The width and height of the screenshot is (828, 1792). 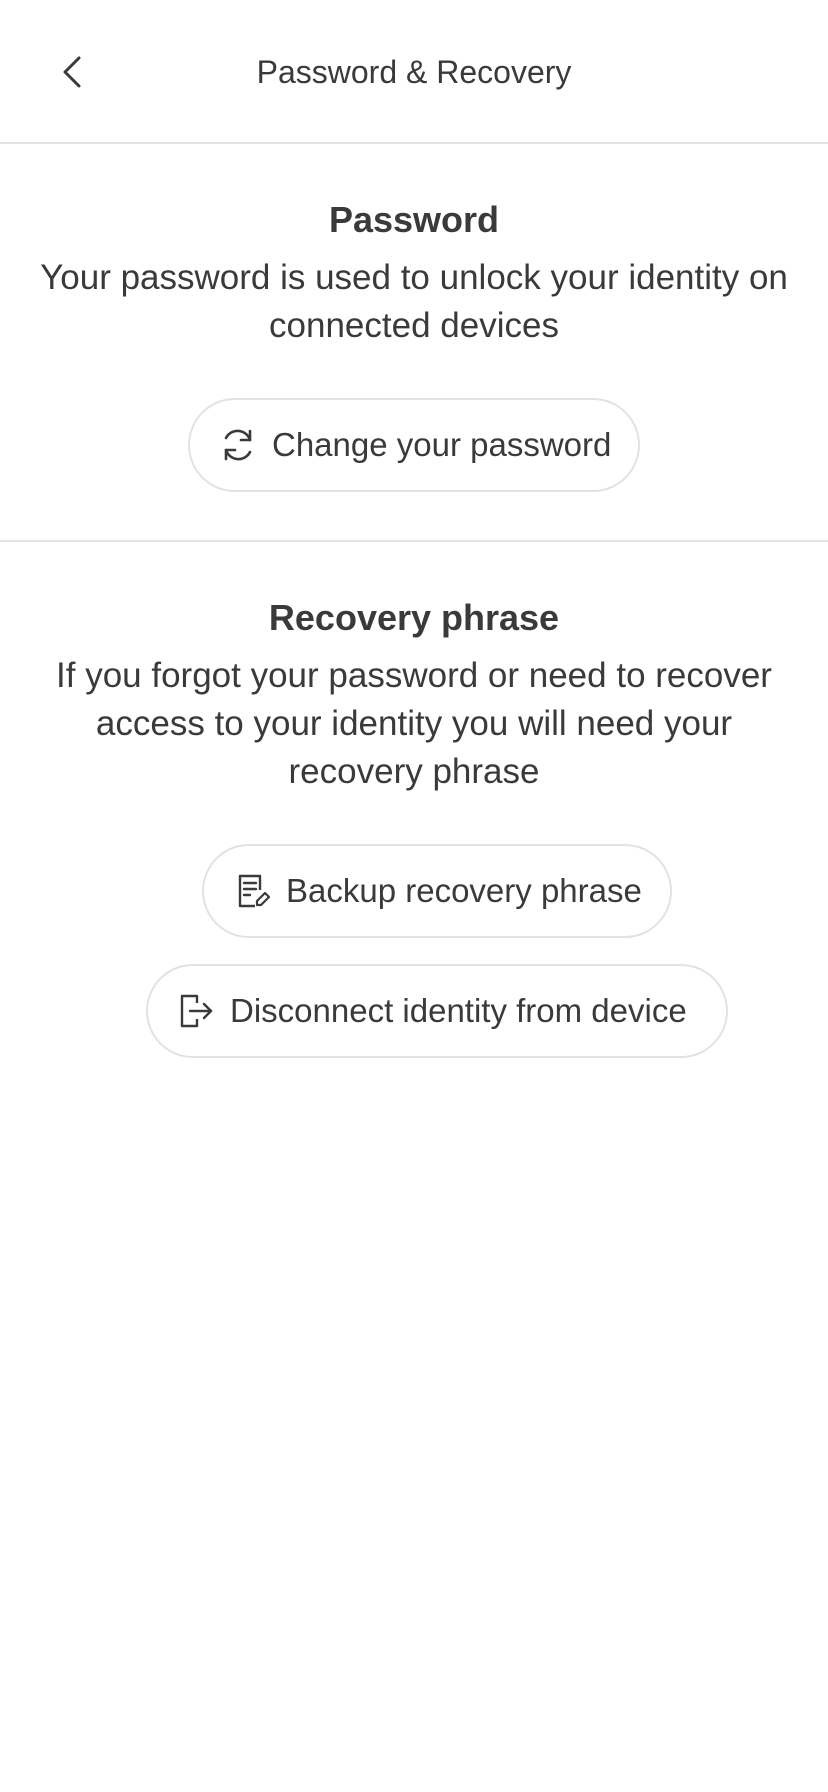 I want to click on logout-icon, so click(x=196, y=1011).